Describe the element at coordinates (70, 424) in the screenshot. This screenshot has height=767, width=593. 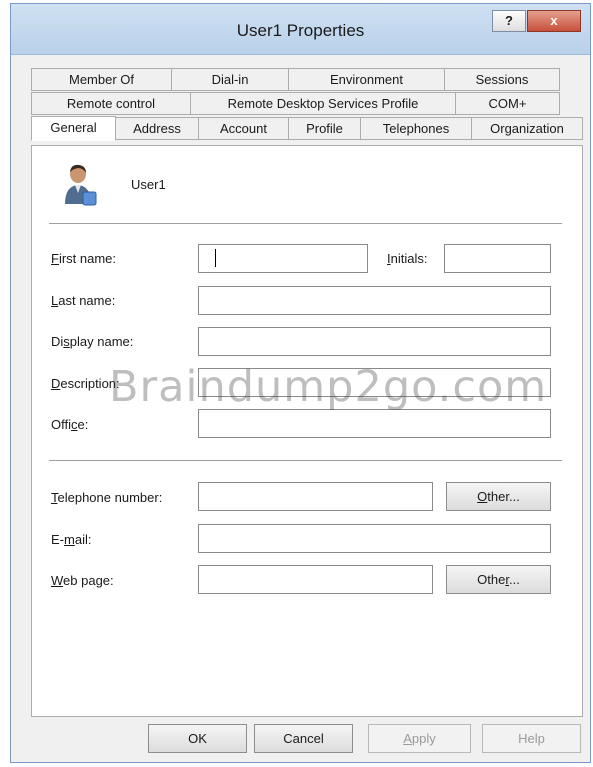
I see `office-label: Office:` at that location.